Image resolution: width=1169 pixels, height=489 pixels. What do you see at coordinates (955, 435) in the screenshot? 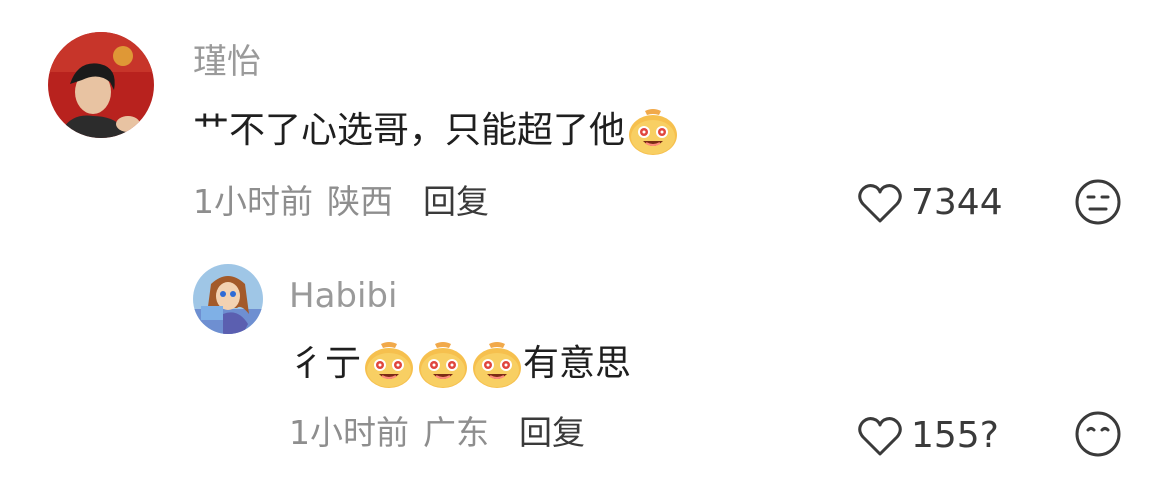
I see `like-count: 155?` at bounding box center [955, 435].